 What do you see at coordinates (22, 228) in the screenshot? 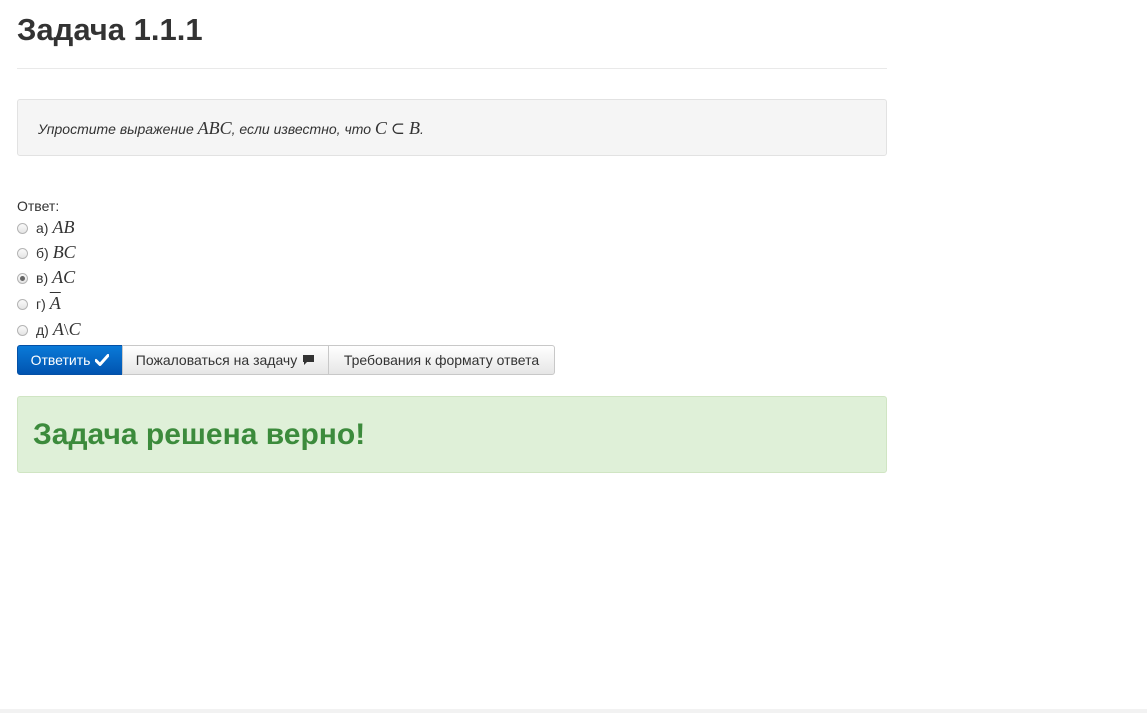
I see `radio-option-a` at bounding box center [22, 228].